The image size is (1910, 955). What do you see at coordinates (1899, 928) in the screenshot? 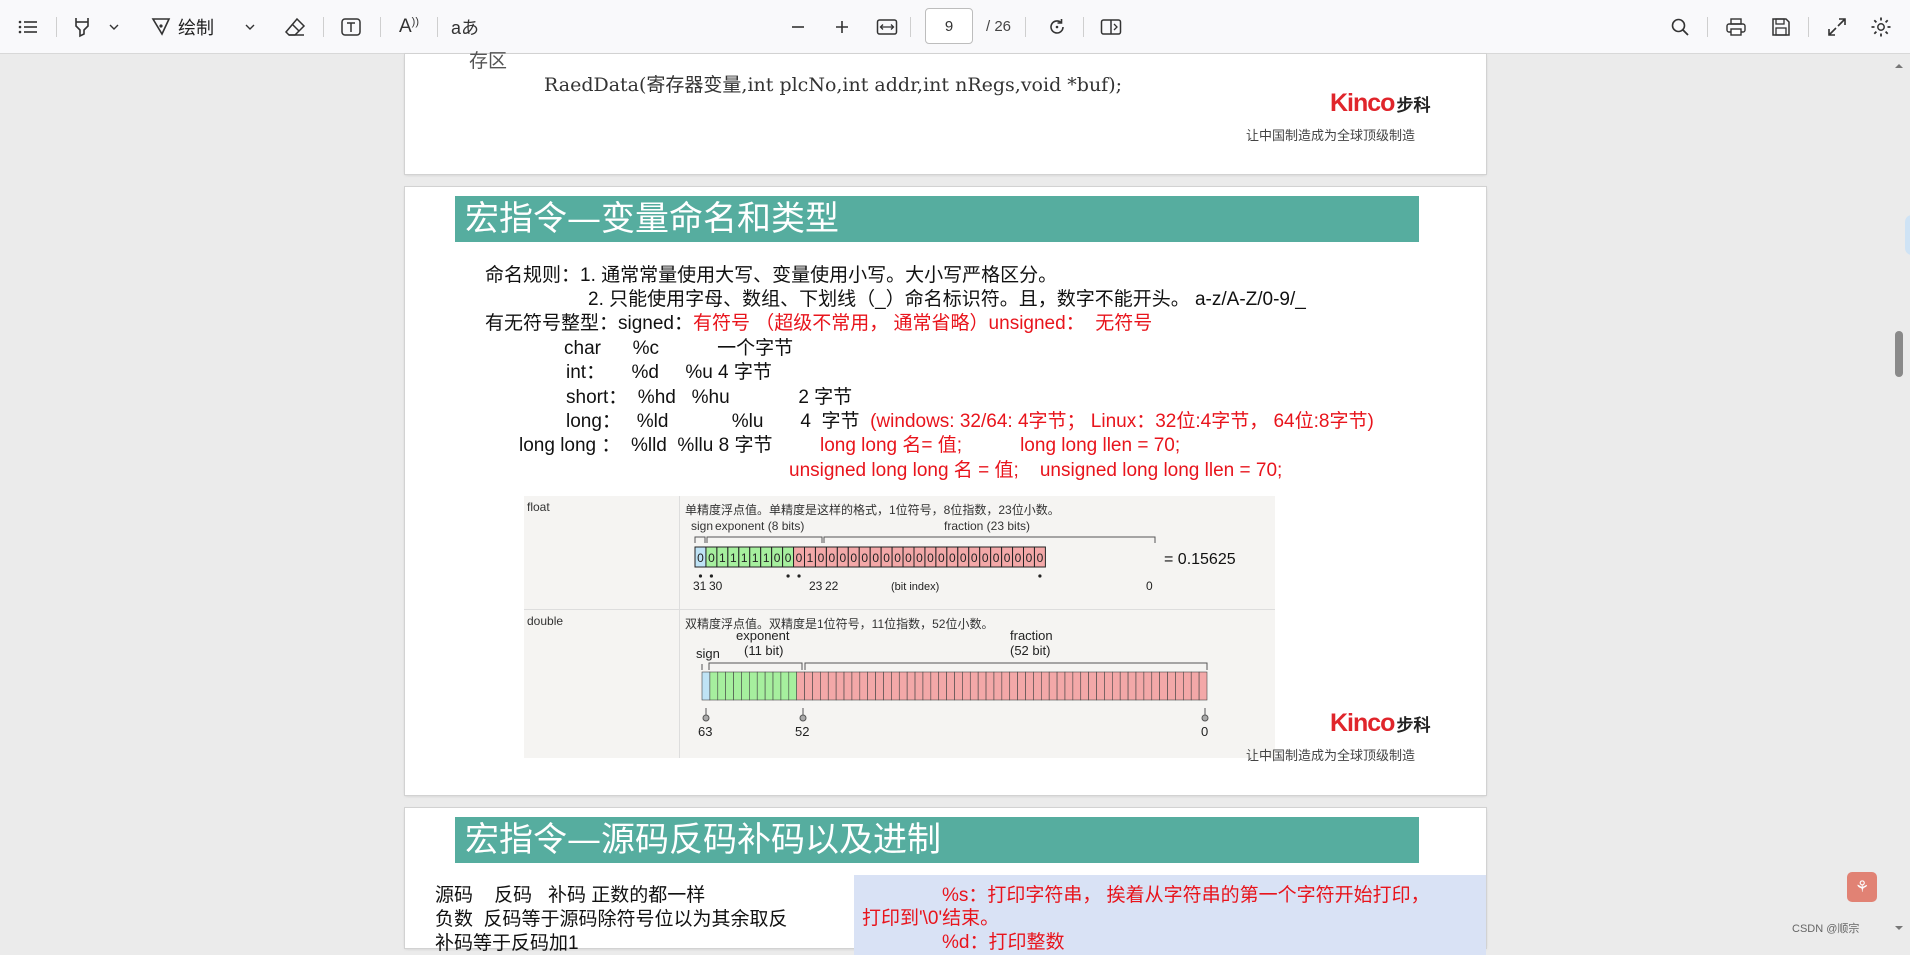
I see `scroll-down-icon` at bounding box center [1899, 928].